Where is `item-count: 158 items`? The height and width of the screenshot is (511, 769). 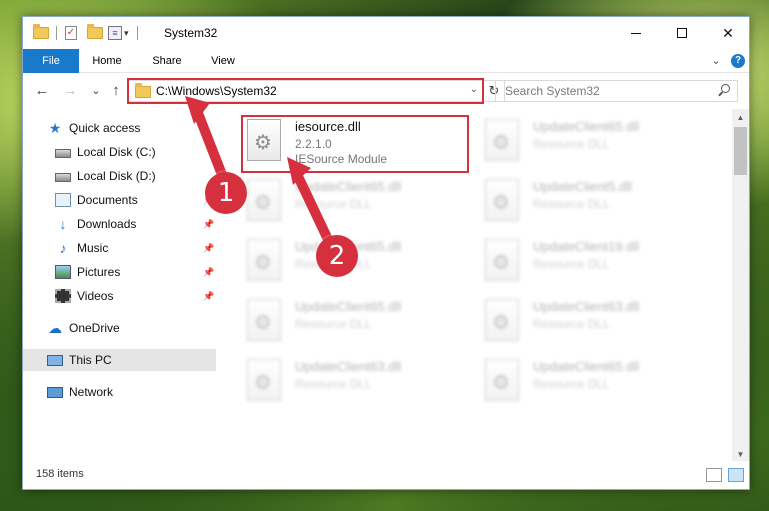
item-count: 158 items is located at coordinates (60, 474).